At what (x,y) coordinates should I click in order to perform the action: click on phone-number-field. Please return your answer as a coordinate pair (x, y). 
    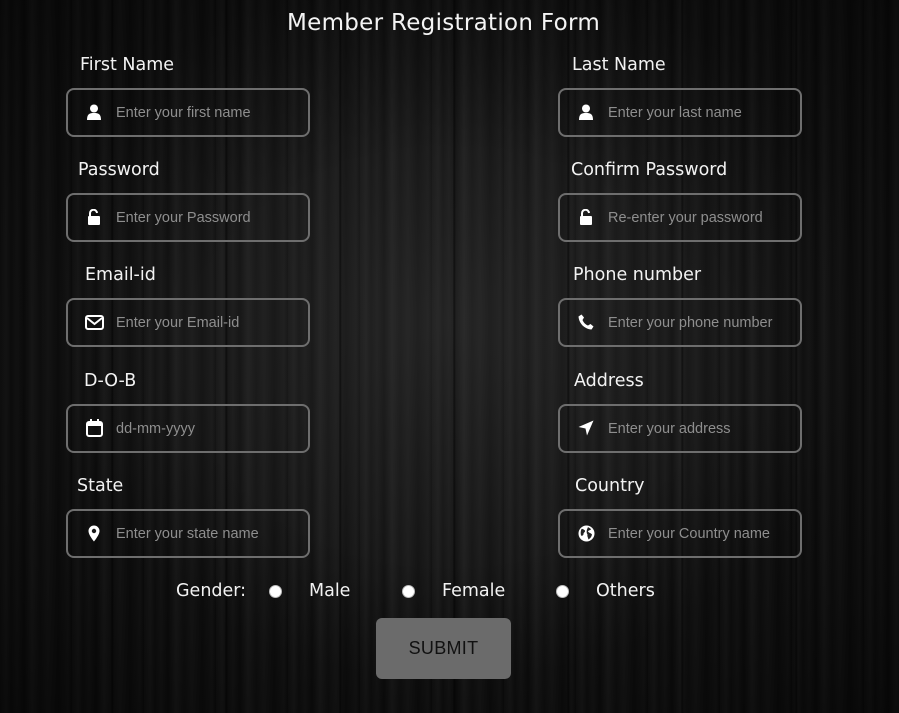
    Looking at the image, I should click on (680, 322).